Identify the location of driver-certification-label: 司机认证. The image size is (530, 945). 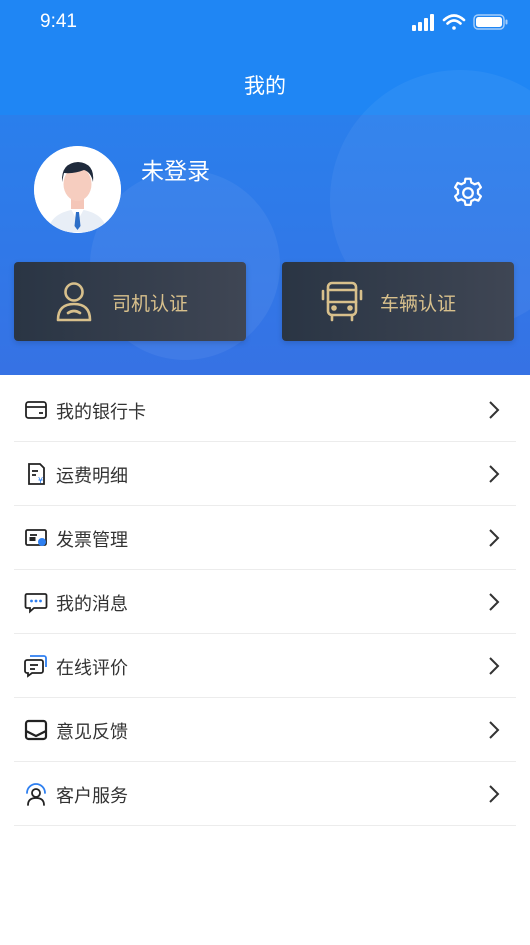
(150, 304).